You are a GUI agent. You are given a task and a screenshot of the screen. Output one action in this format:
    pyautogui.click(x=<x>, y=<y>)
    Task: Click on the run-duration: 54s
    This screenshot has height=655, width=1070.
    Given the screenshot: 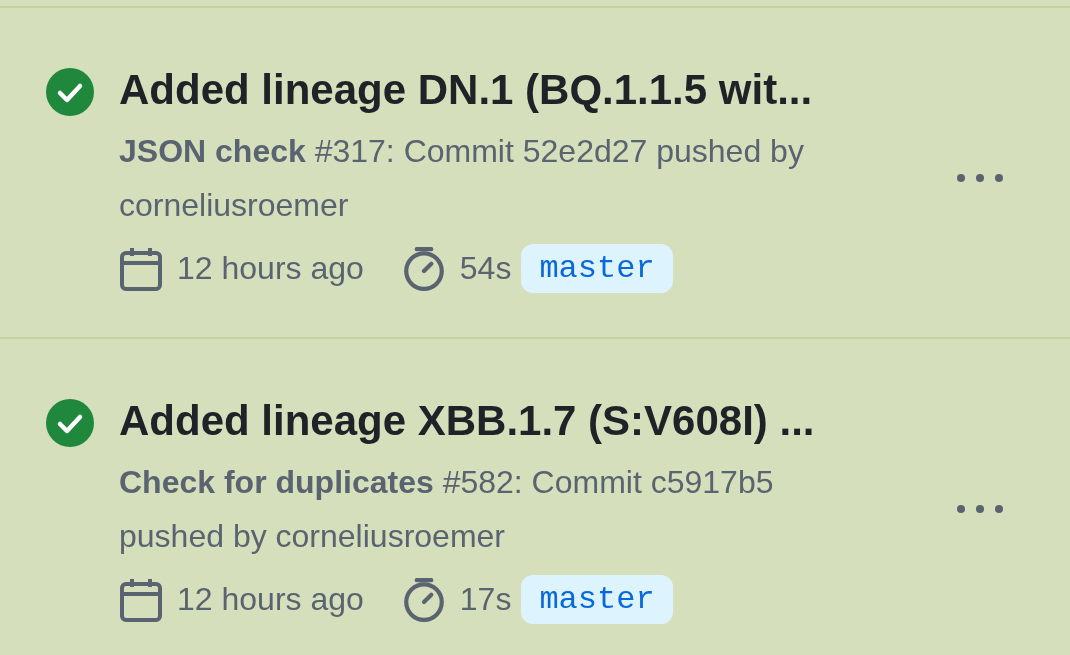 What is the action you would take?
    pyautogui.click(x=485, y=268)
    